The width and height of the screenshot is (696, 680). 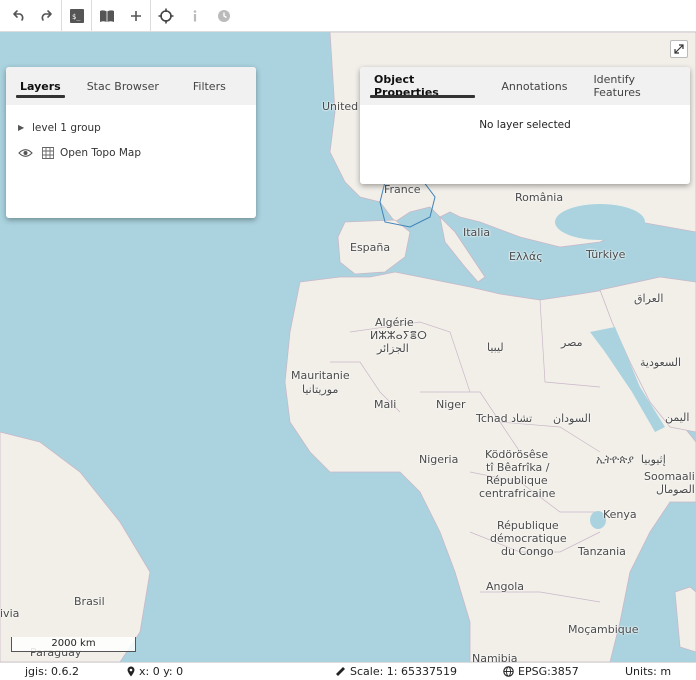 What do you see at coordinates (10, 613) in the screenshot?
I see `map-label-bolivia: ivia` at bounding box center [10, 613].